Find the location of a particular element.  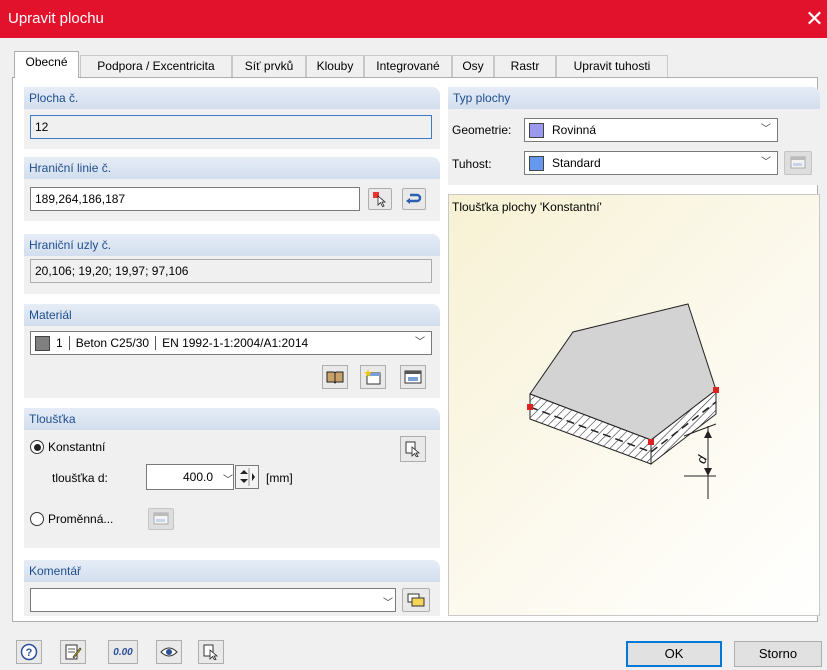

renumber-lines-button is located at coordinates (414, 199).